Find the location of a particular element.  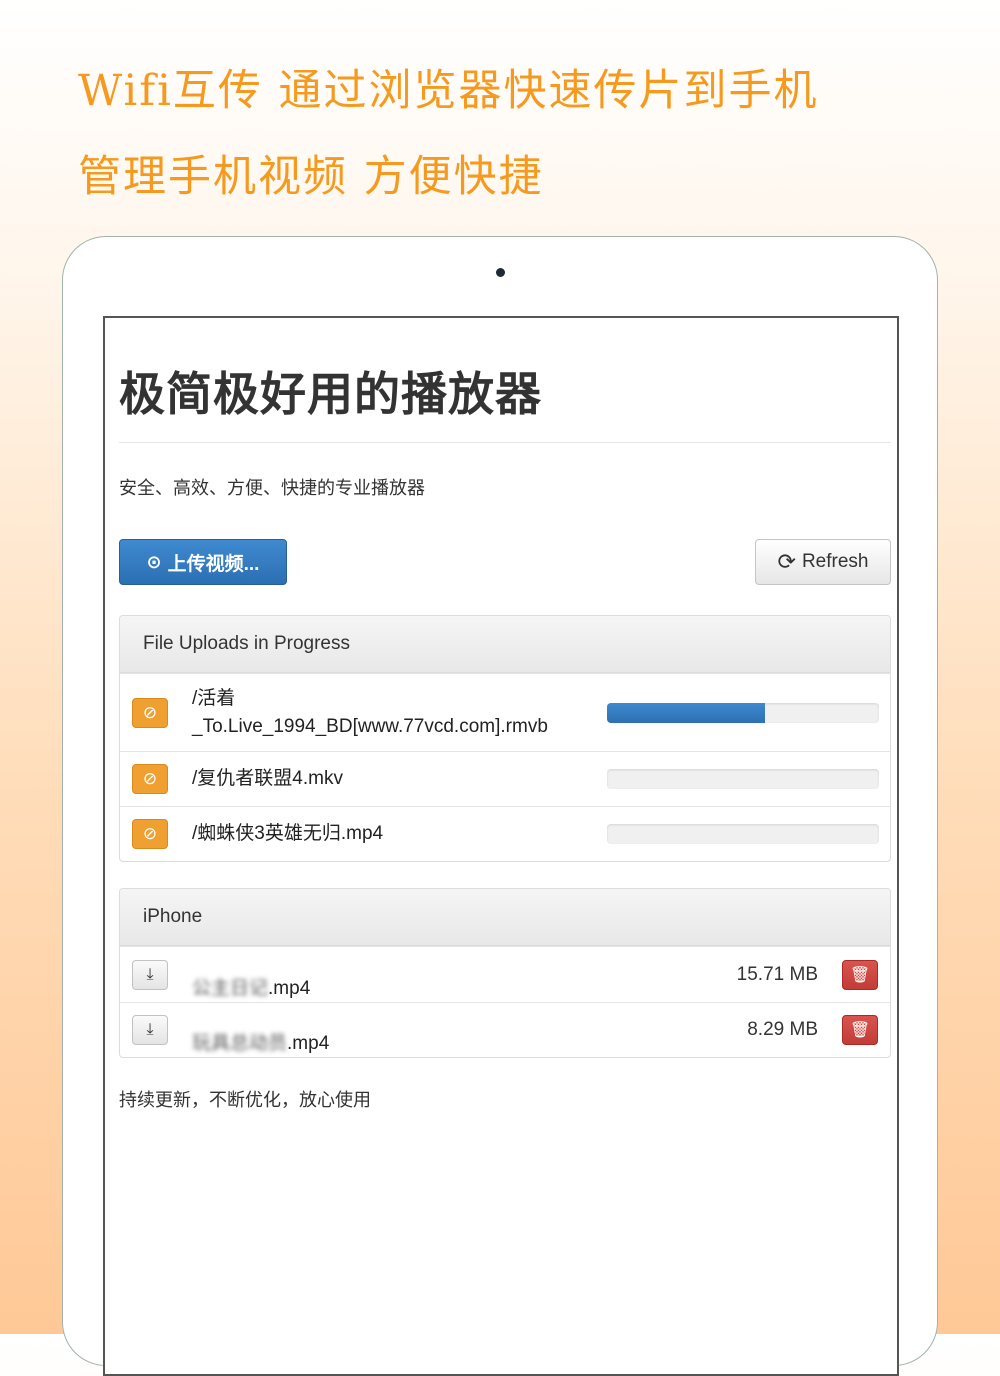

refresh-button: ⟳ Refresh is located at coordinates (823, 562).